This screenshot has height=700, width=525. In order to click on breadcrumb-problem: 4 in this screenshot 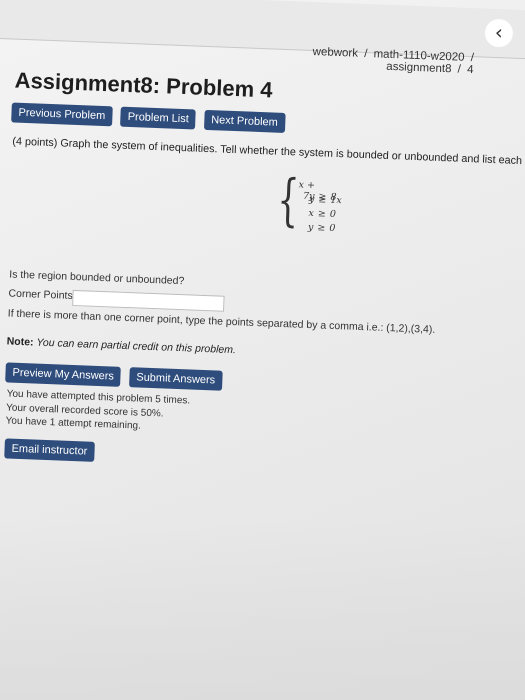, I will do `click(470, 70)`.